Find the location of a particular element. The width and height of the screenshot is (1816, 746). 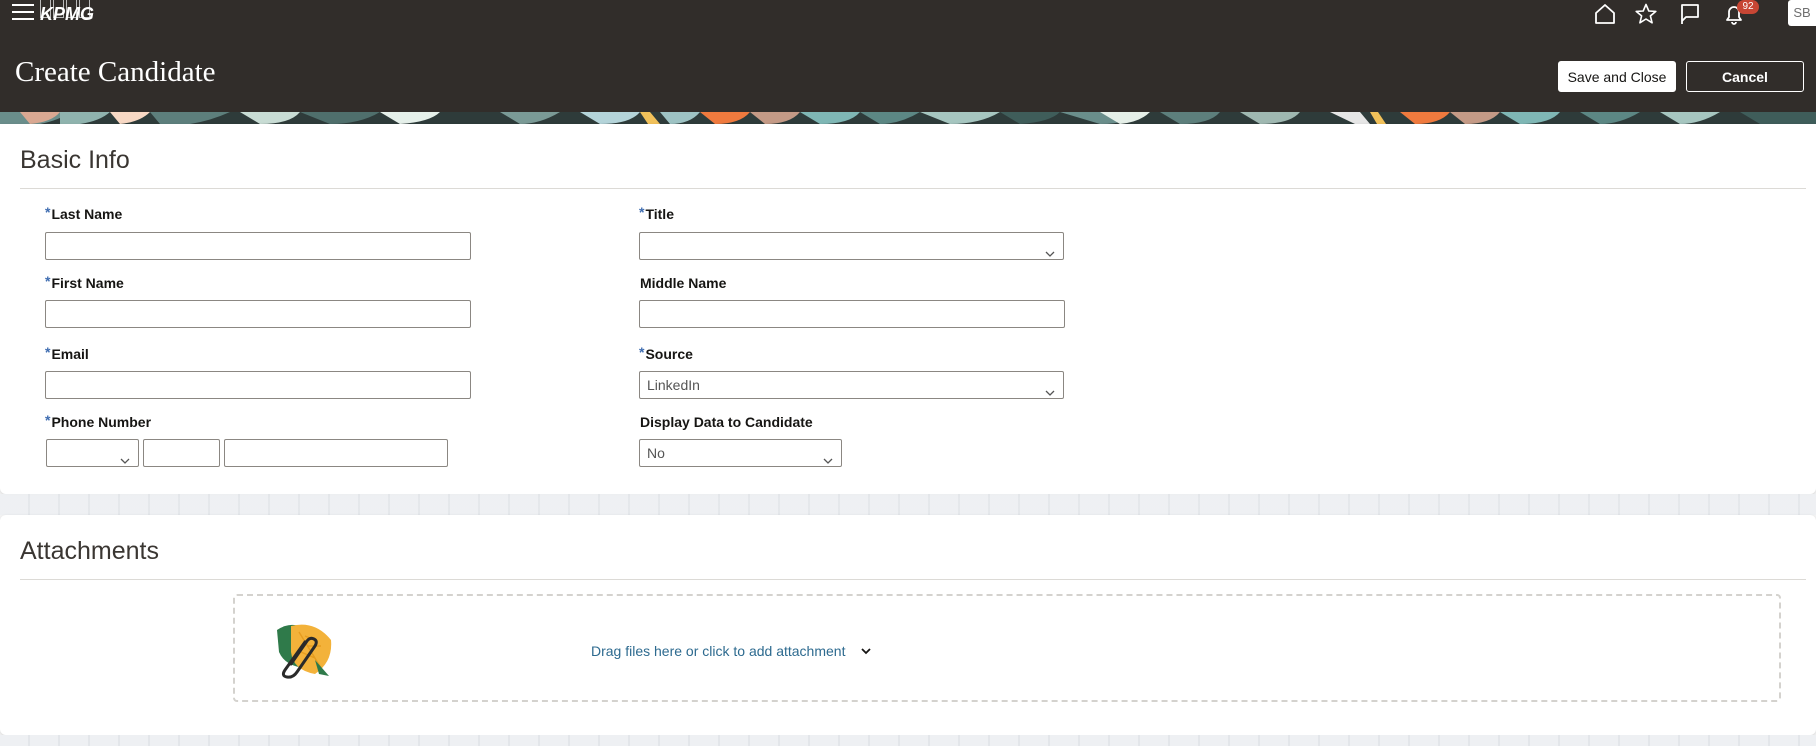

save-and-close-button: Save and Close is located at coordinates (1617, 76).